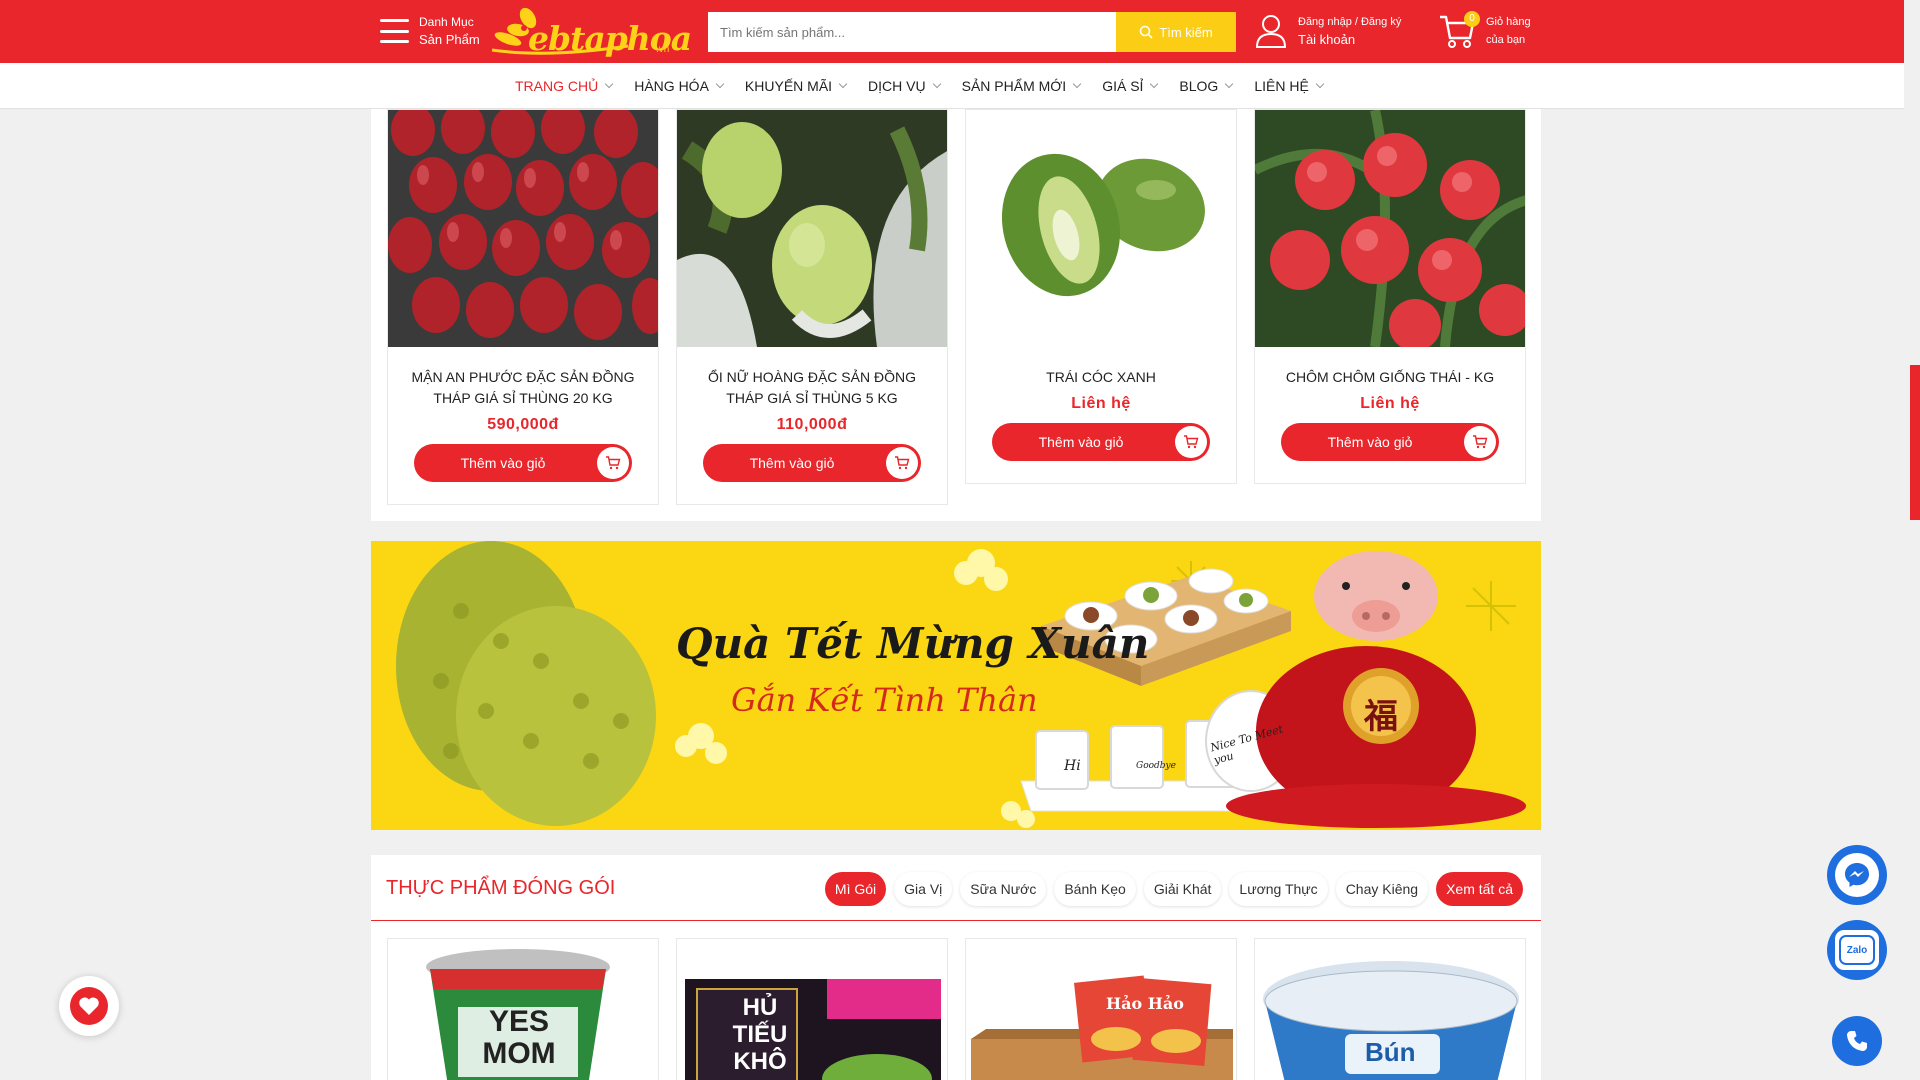 Image resolution: width=1920 pixels, height=1080 pixels. Describe the element at coordinates (1182, 889) in the screenshot. I see `tab-drinks: Giải Khát` at that location.